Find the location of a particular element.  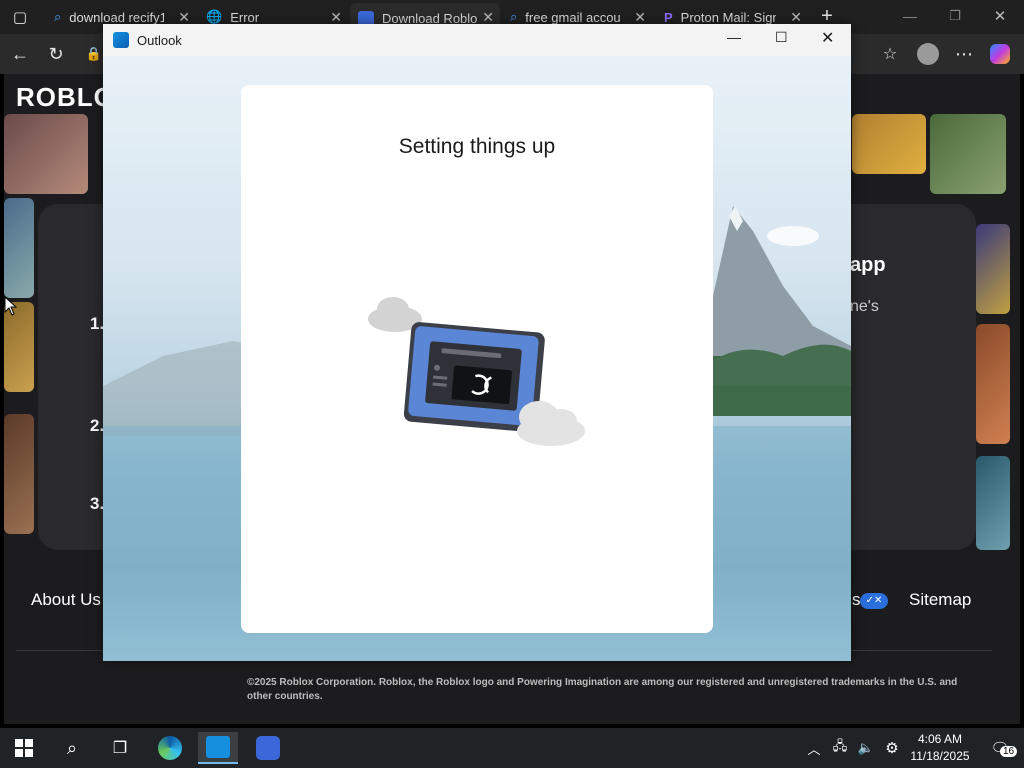

proton-icon: P is located at coordinates (668, 17).